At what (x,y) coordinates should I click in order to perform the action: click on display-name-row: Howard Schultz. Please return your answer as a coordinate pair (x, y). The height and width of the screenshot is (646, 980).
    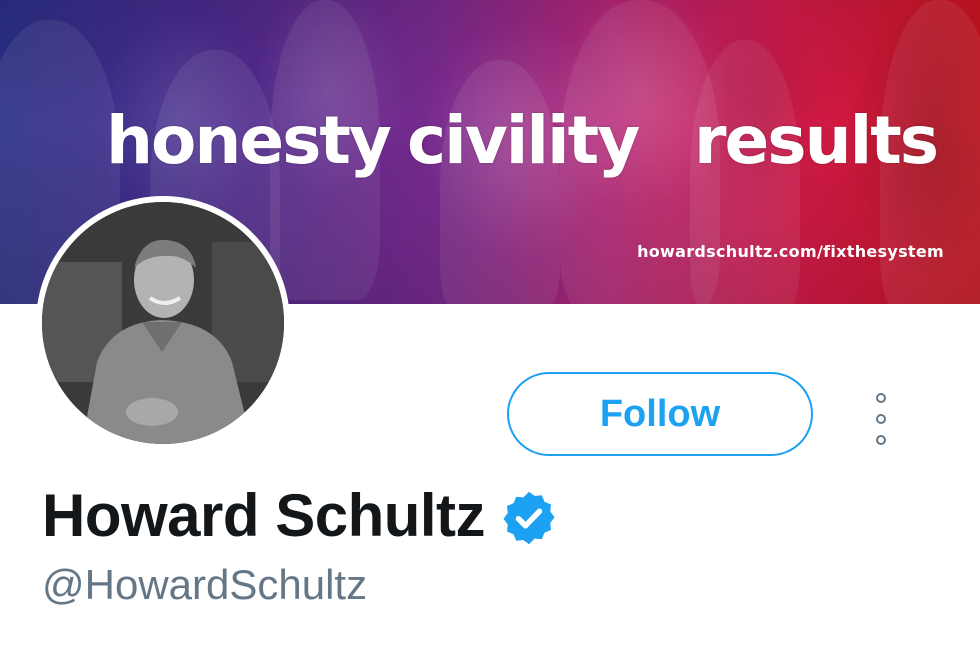
    Looking at the image, I should click on (300, 516).